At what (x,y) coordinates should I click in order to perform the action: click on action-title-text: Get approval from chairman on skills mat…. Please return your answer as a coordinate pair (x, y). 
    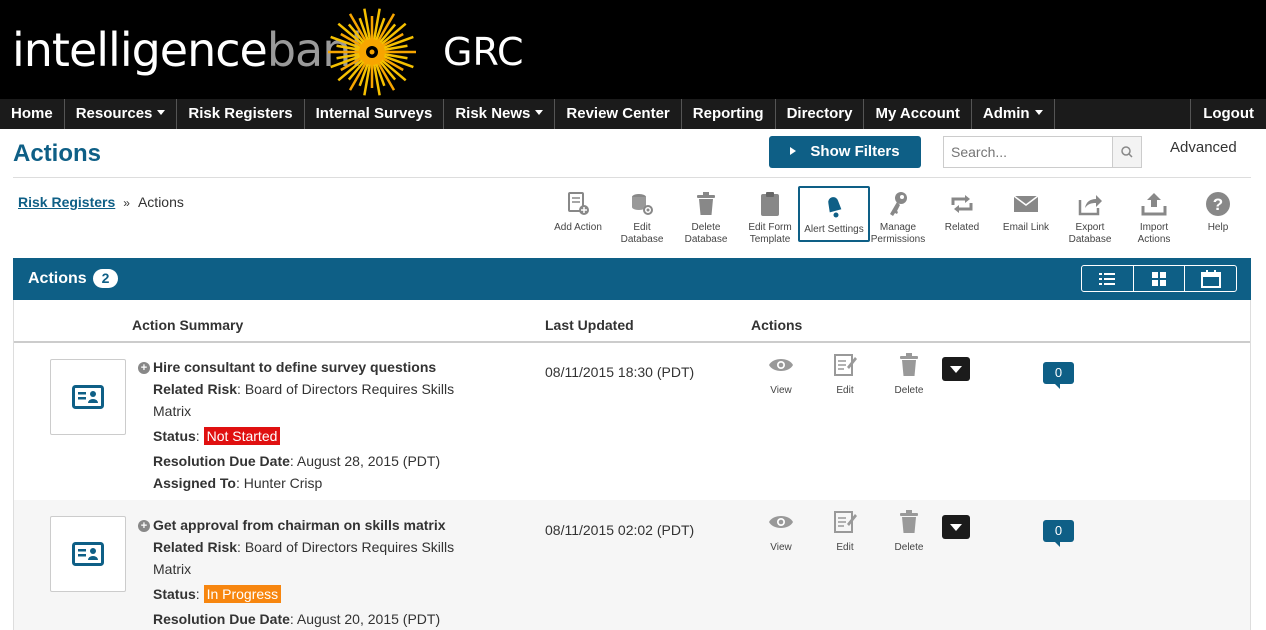
    Looking at the image, I should click on (299, 525).